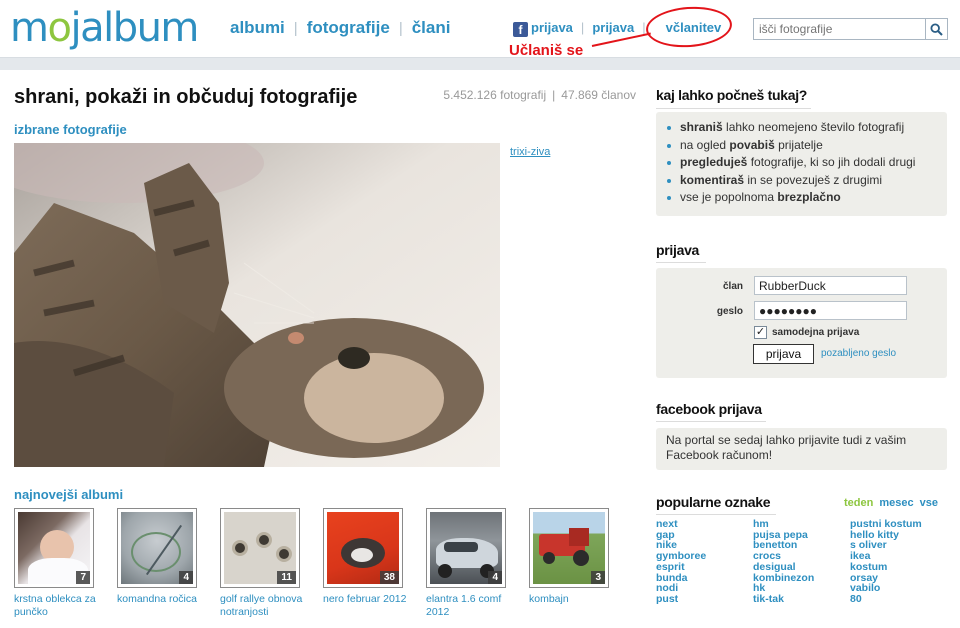  I want to click on album-label: krstna oblekca za punčko, so click(61, 606).